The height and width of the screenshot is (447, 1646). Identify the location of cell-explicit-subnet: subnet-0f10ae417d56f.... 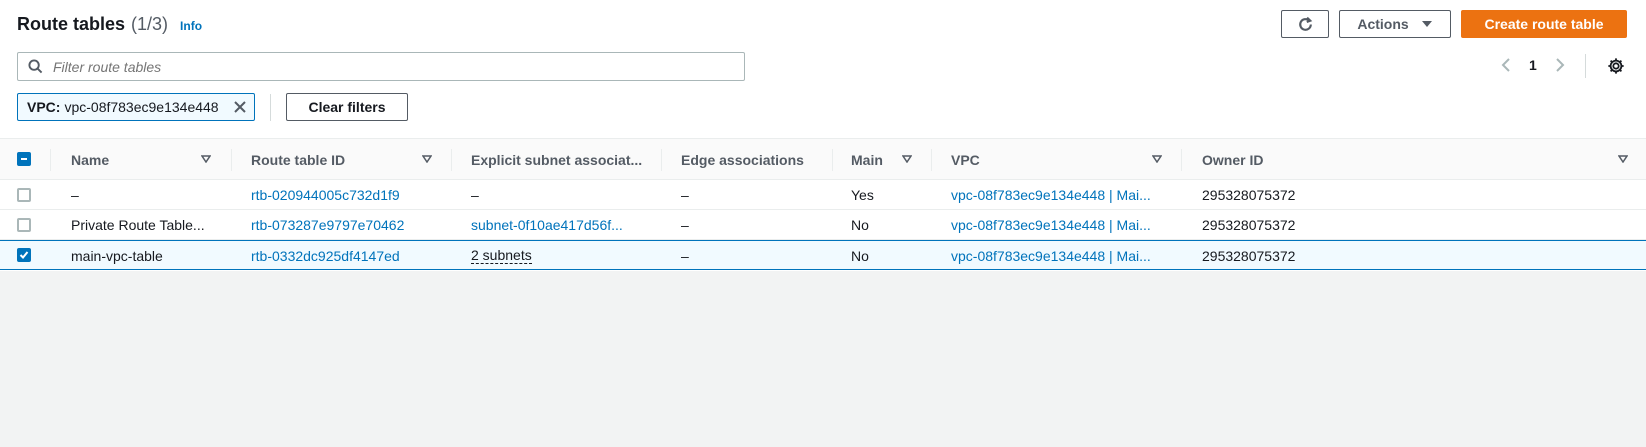
(563, 224).